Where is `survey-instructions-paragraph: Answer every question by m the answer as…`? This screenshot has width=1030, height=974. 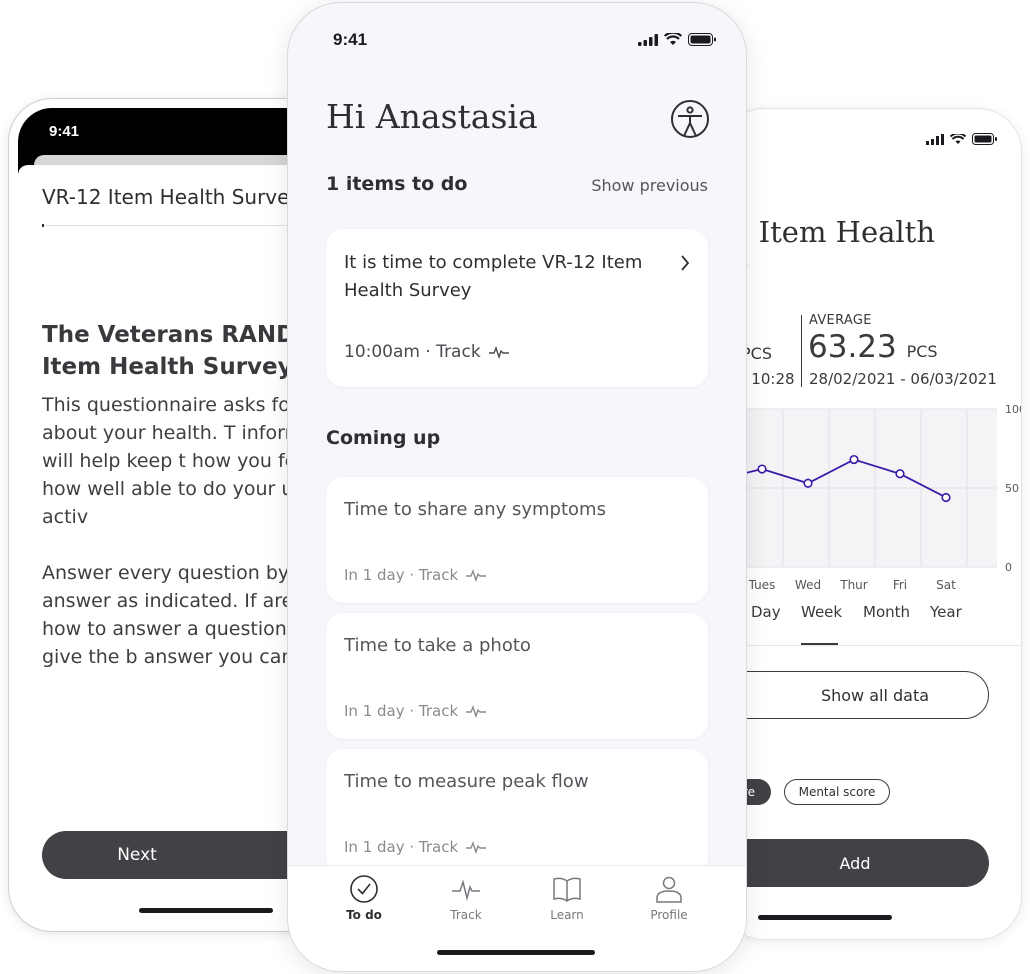
survey-instructions-paragraph: Answer every question by m the answer as… is located at coordinates (184, 615).